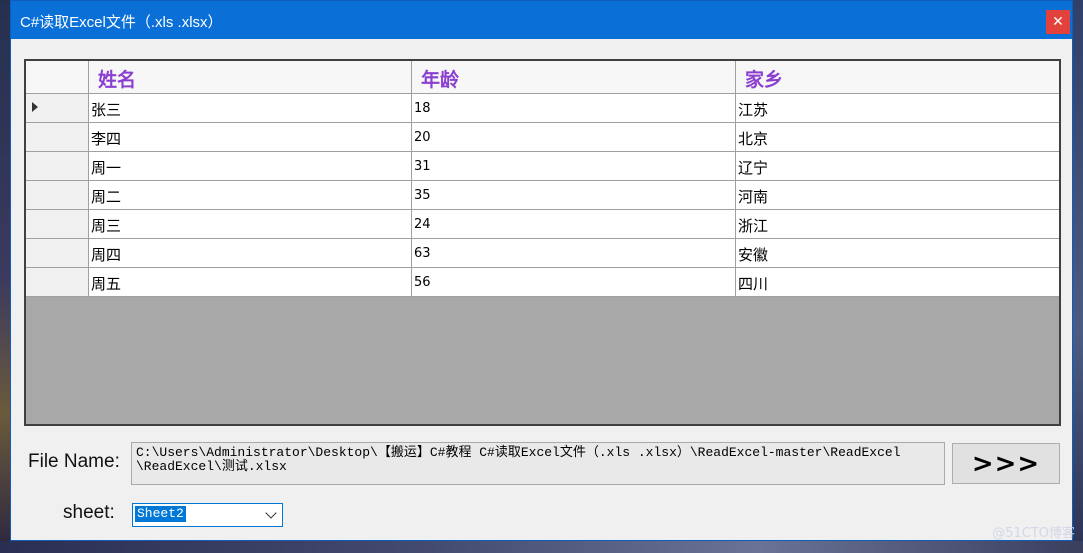 Image resolution: width=1083 pixels, height=553 pixels. I want to click on window-title: C#读取Excel文件（.xls .xlsx）, so click(121, 22).